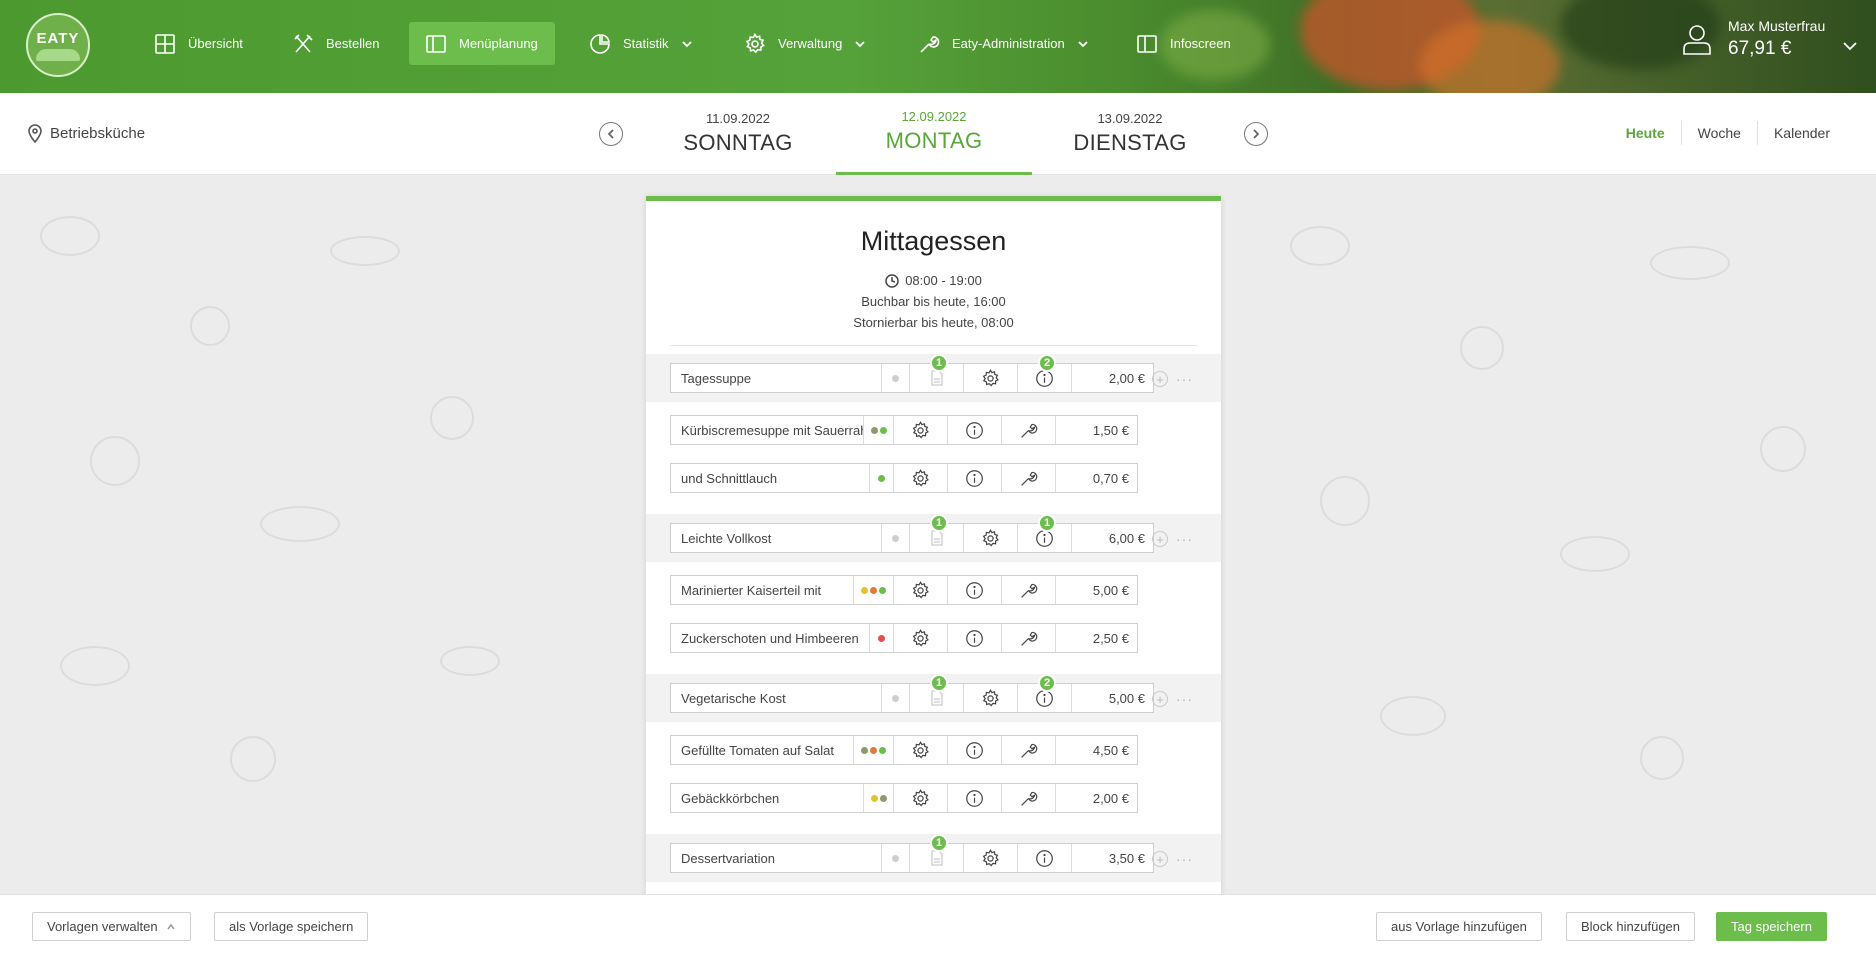 This screenshot has height=958, width=1876. What do you see at coordinates (198, 43) in the screenshot?
I see `nav-item-uebersicht: Übersicht` at bounding box center [198, 43].